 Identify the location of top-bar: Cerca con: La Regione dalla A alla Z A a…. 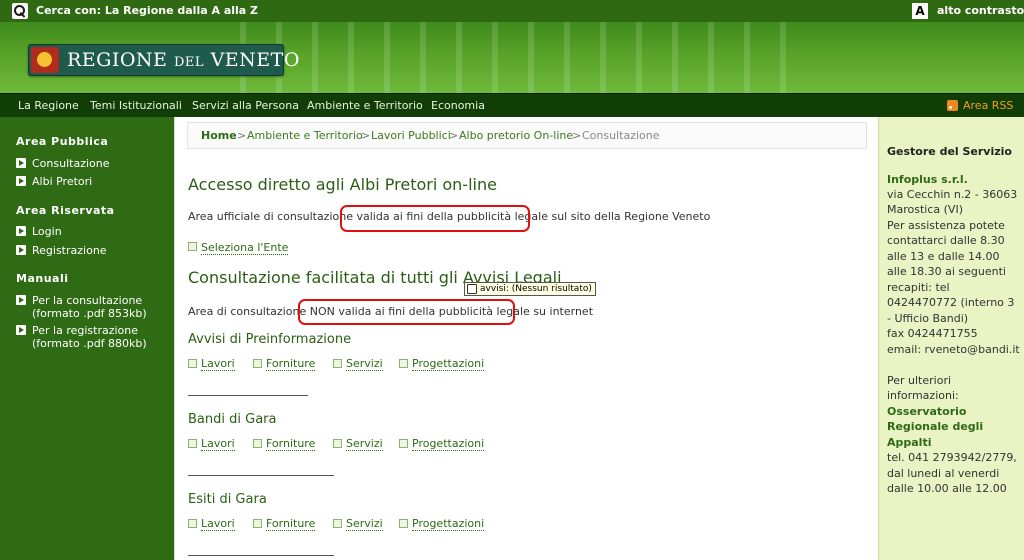
(512, 11).